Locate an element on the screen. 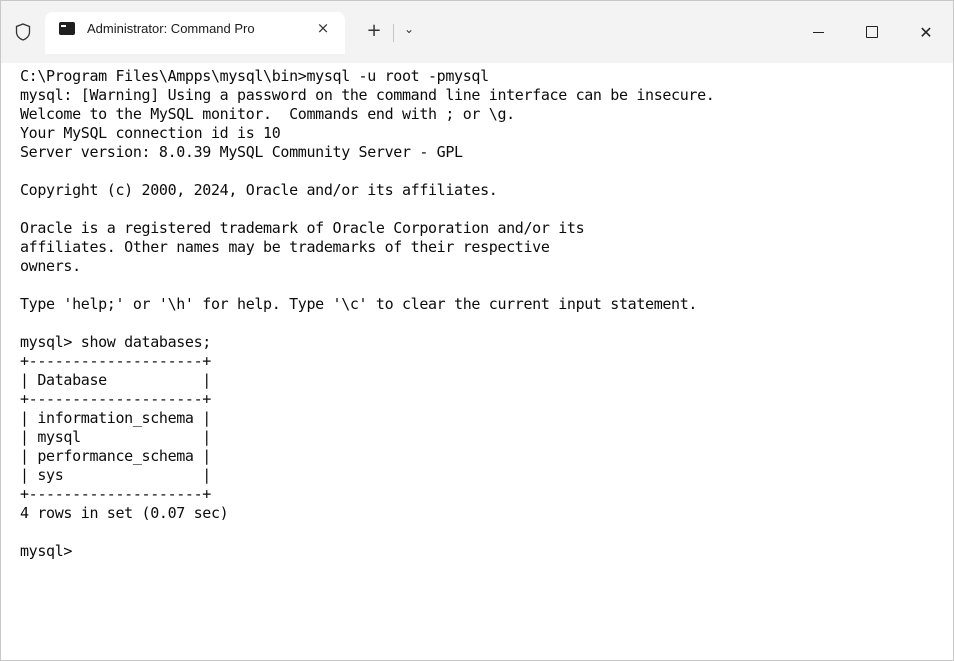 The image size is (954, 661). maximize-button is located at coordinates (872, 32).